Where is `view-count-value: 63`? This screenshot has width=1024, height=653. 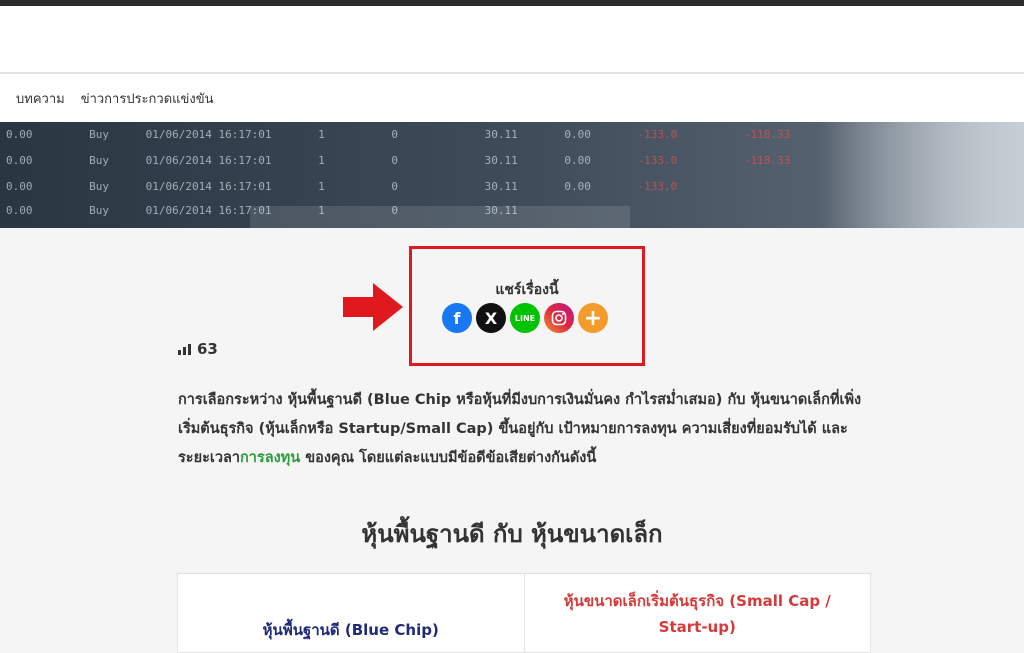
view-count-value: 63 is located at coordinates (207, 349).